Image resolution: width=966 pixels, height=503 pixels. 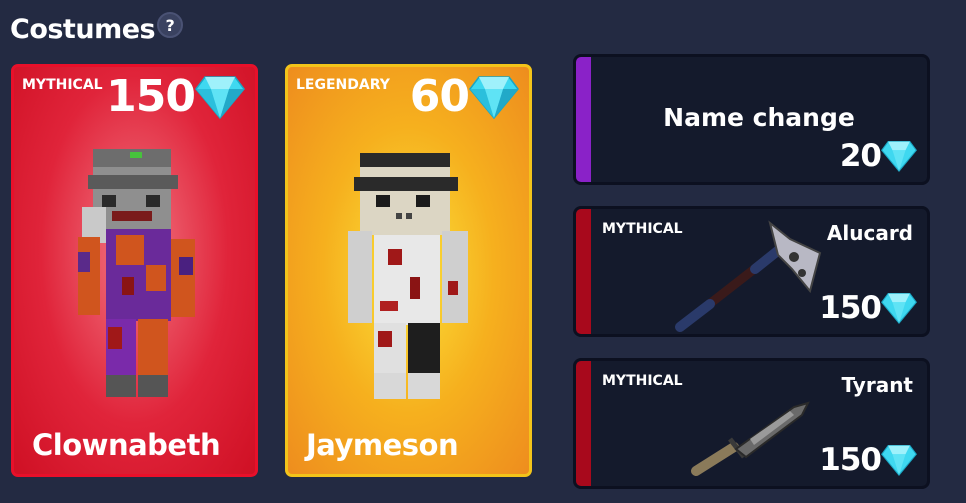 I want to click on price-tag: 20, so click(x=878, y=156).